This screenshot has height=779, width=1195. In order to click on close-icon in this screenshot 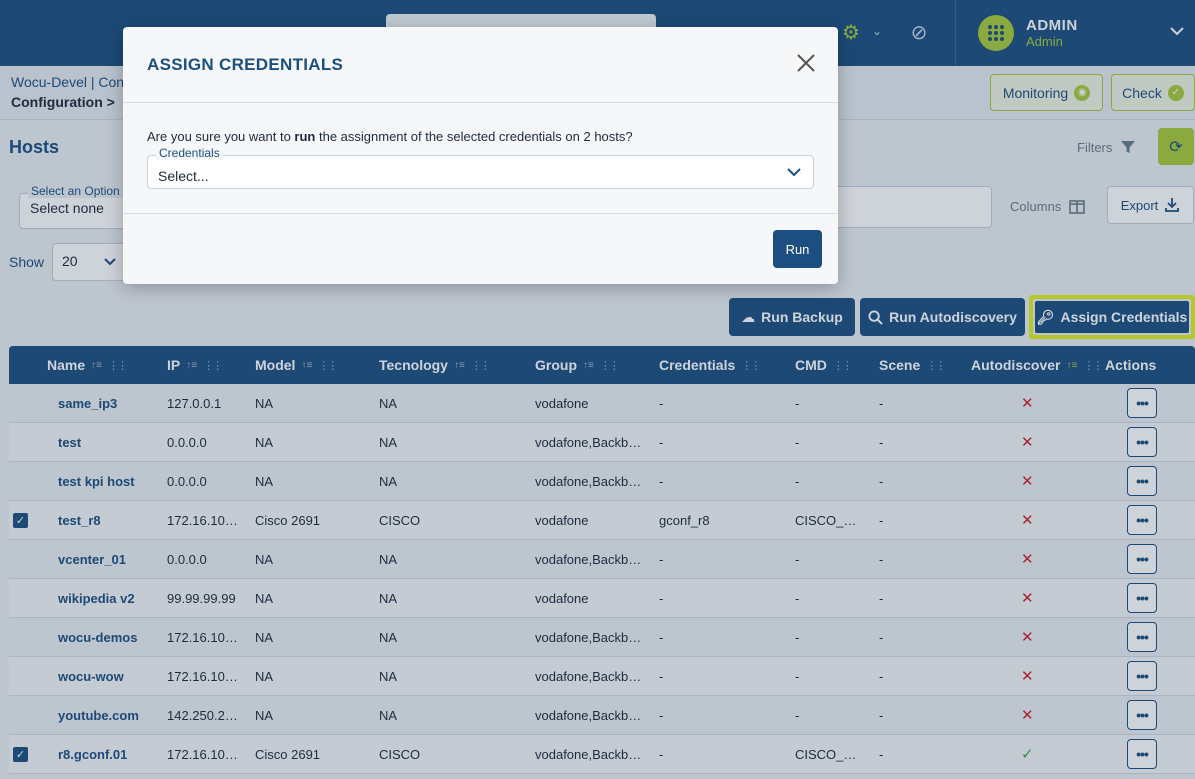, I will do `click(806, 66)`.